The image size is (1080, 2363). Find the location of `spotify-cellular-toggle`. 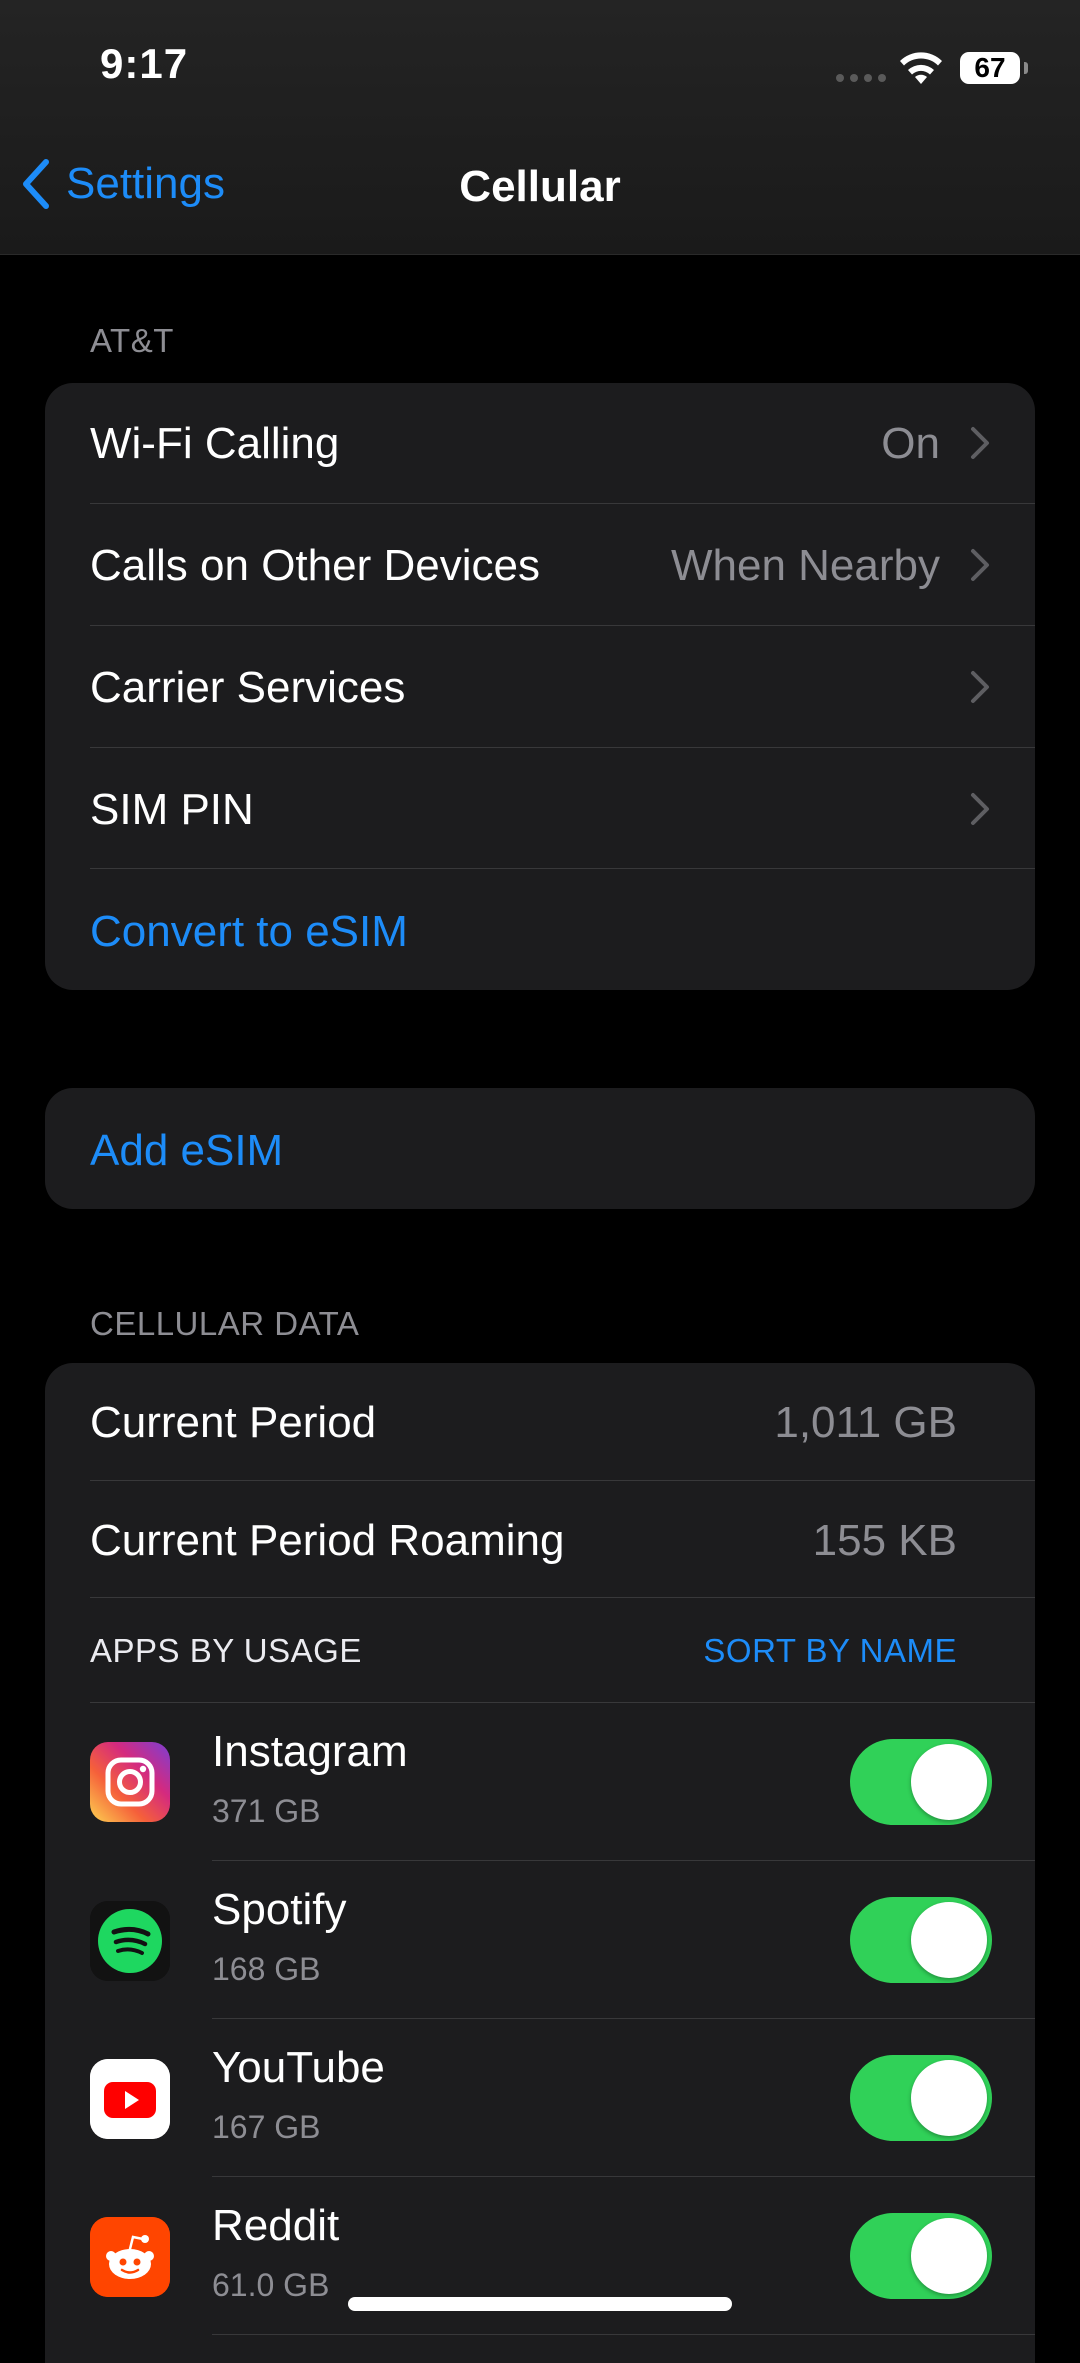

spotify-cellular-toggle is located at coordinates (921, 1940).